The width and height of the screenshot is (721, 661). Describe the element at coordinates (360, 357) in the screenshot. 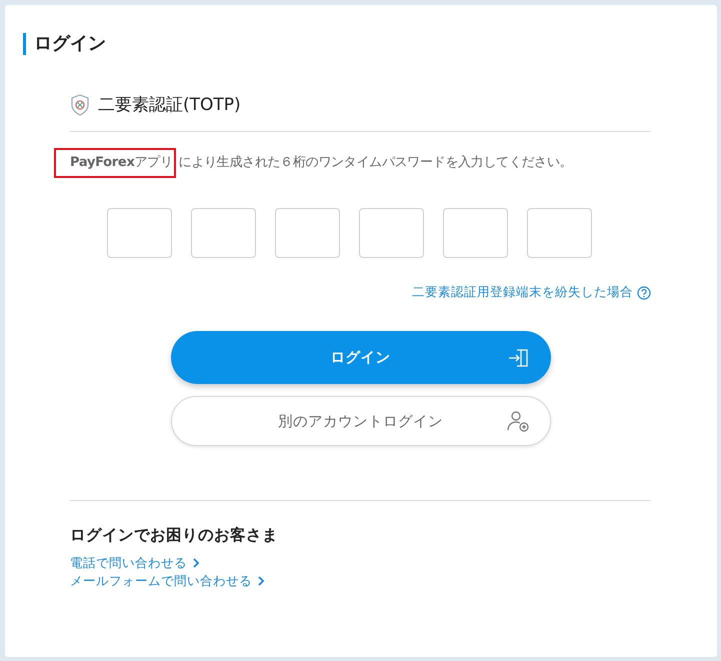

I see `login-button: ログイン` at that location.